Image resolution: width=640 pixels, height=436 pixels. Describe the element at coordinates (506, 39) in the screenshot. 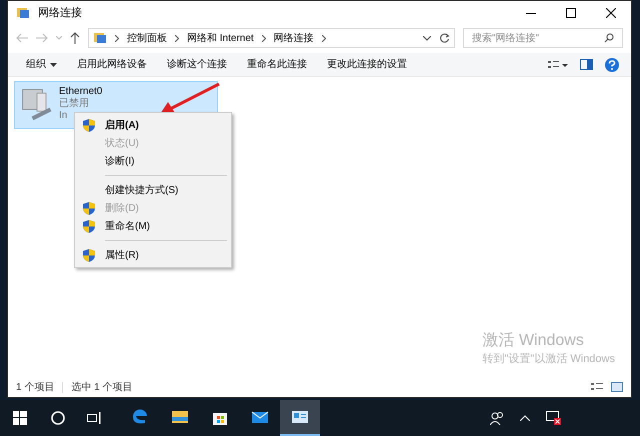

I see `search-placeholder: 搜索"网络连接"` at that location.